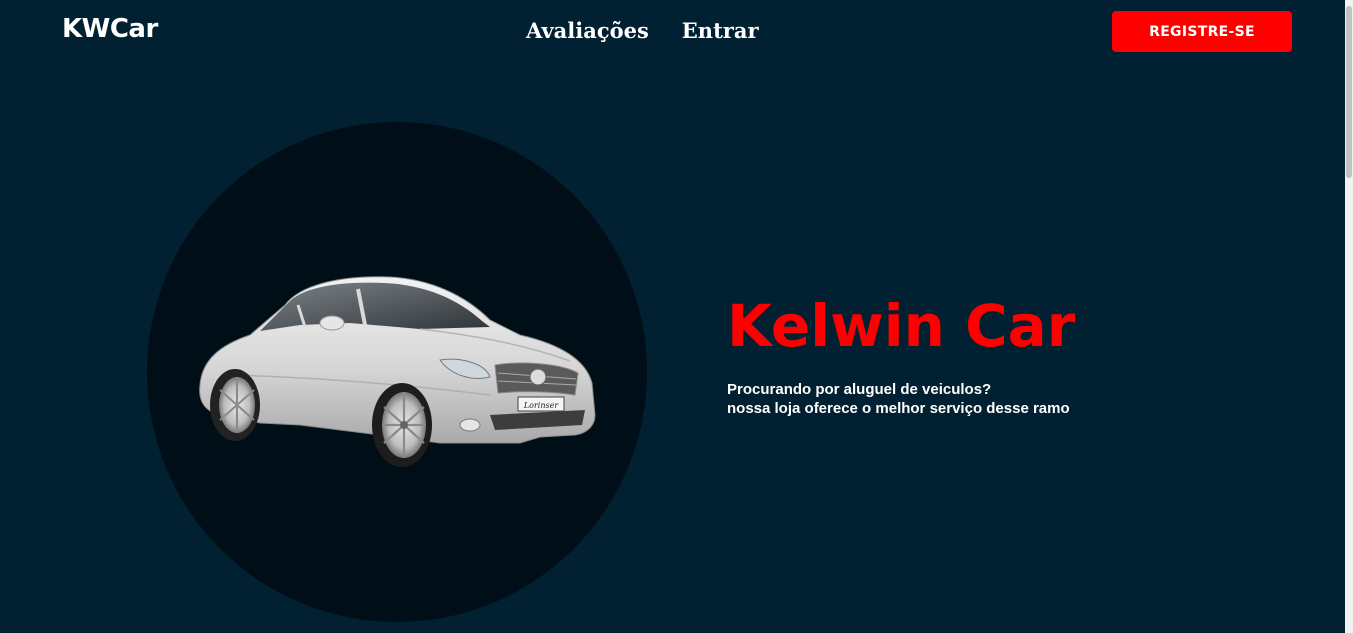  I want to click on main-nav: Avaliações Entrar, so click(642, 30).